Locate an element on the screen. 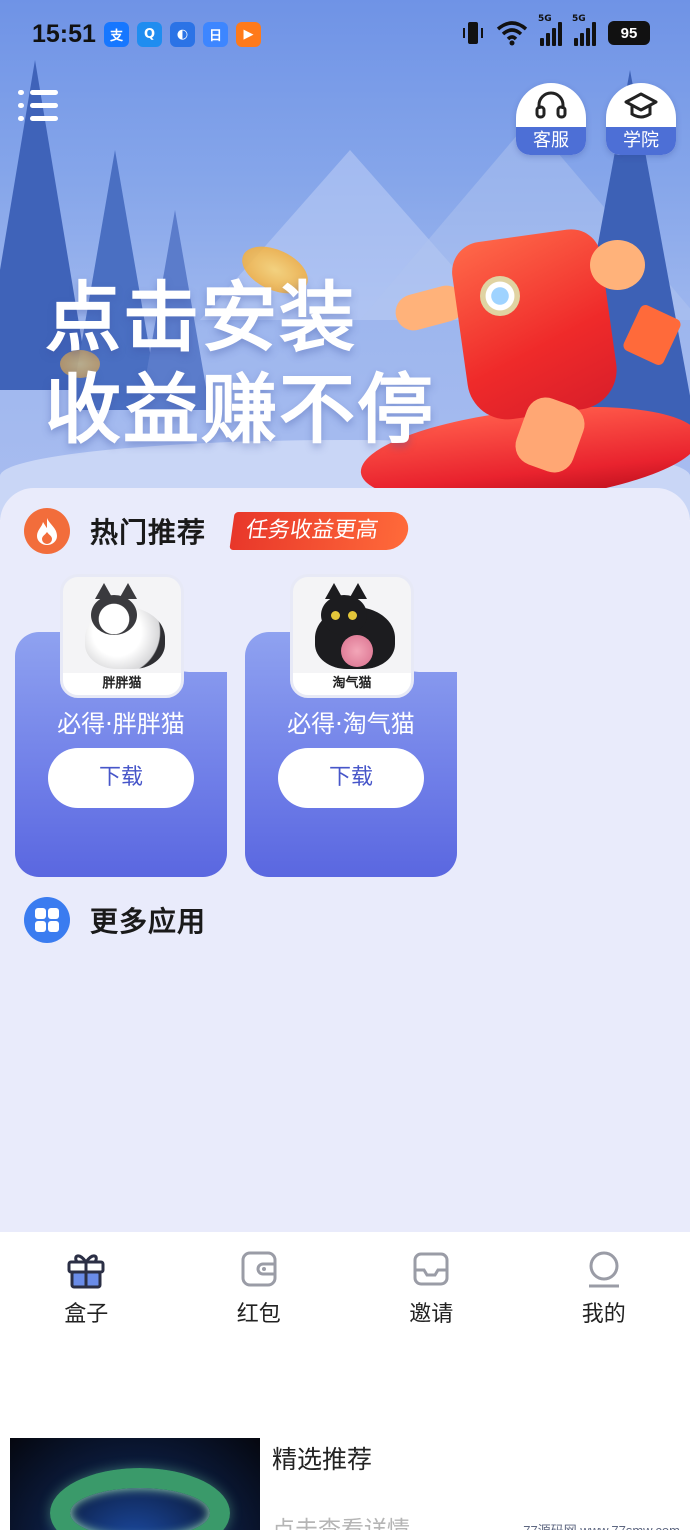  fire-icon is located at coordinates (47, 531).